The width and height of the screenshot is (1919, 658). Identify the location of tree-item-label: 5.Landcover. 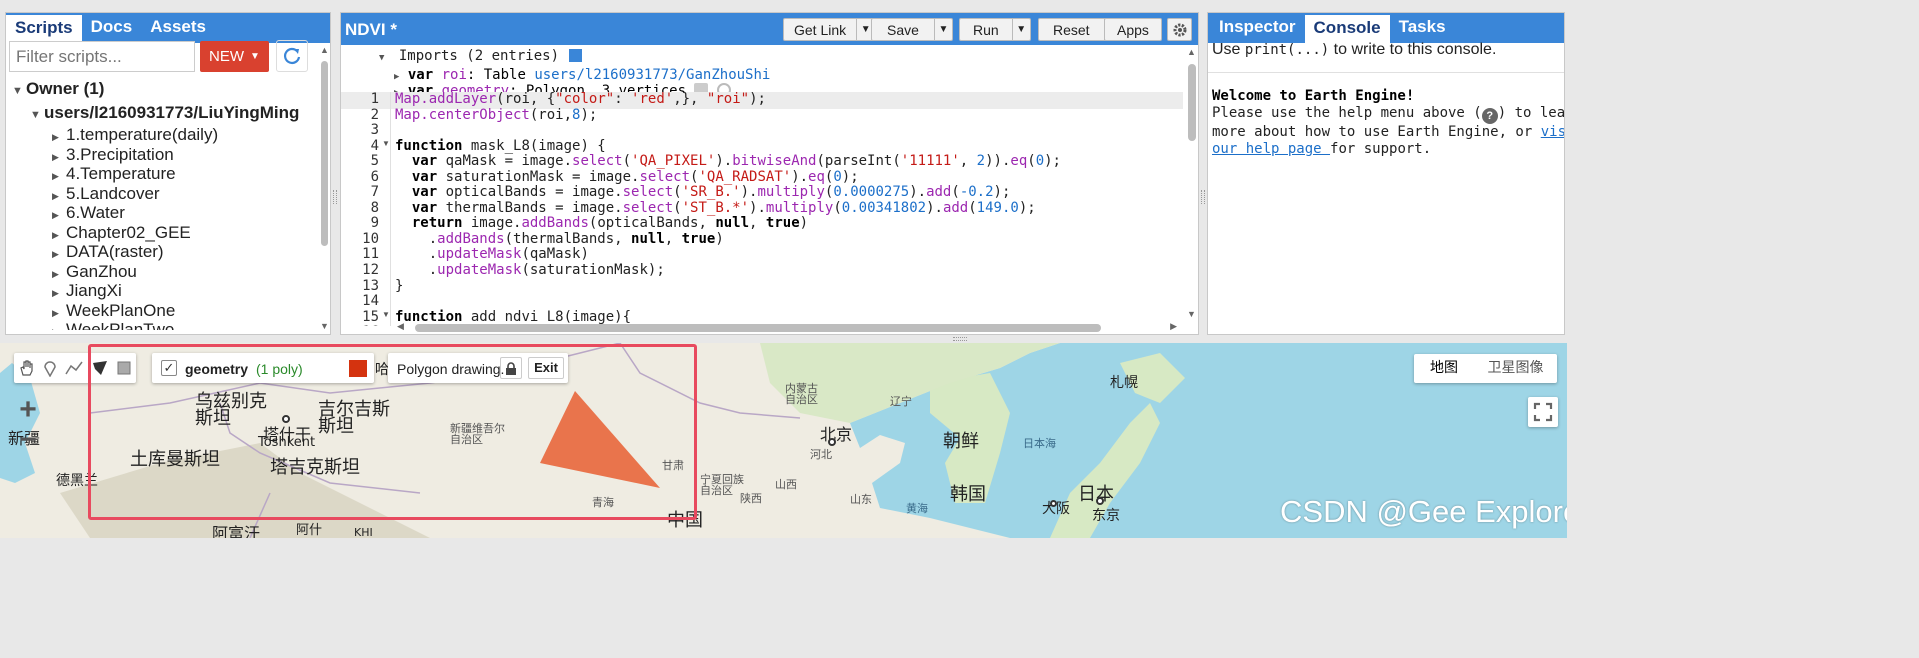
(113, 193).